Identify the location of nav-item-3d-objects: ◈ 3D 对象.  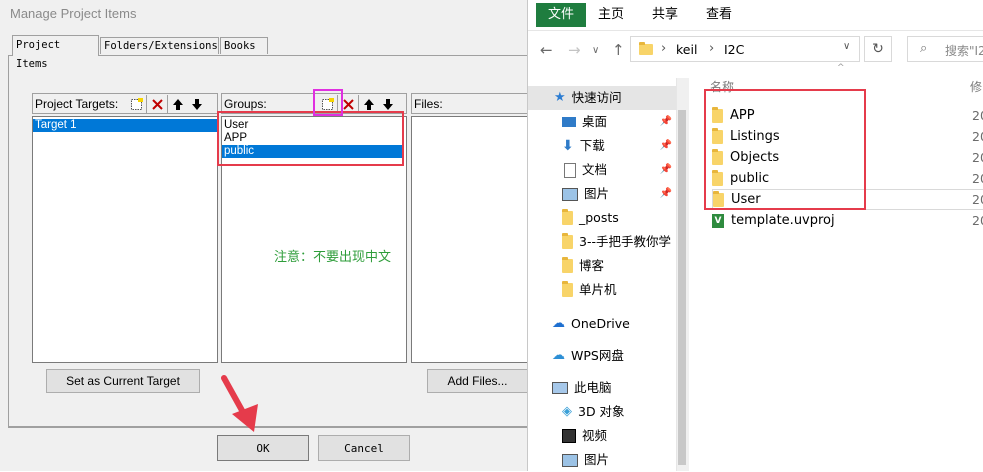
(593, 412).